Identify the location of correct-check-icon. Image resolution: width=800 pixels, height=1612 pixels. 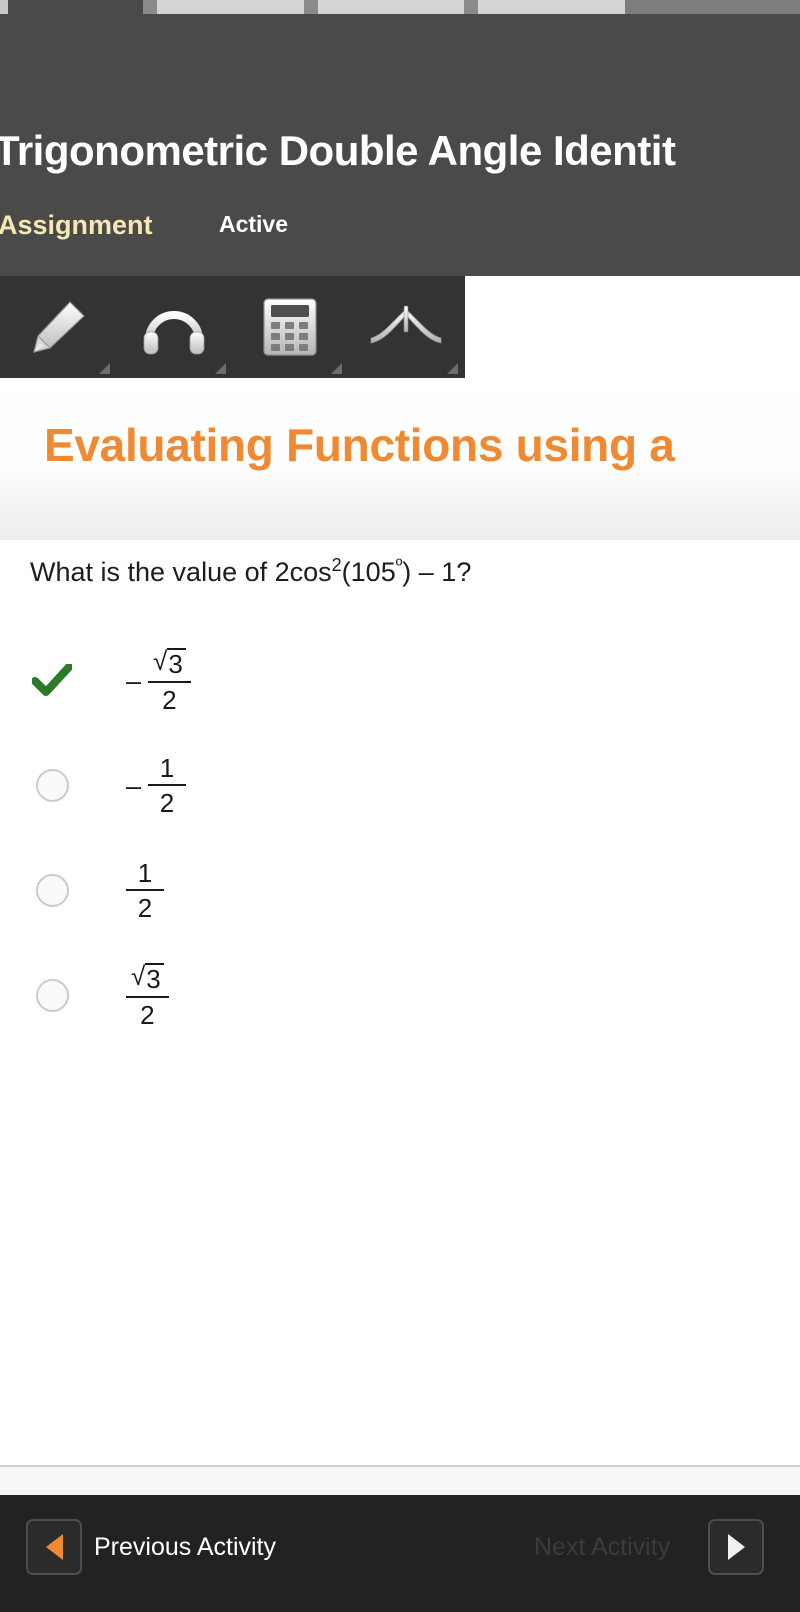
(52, 681).